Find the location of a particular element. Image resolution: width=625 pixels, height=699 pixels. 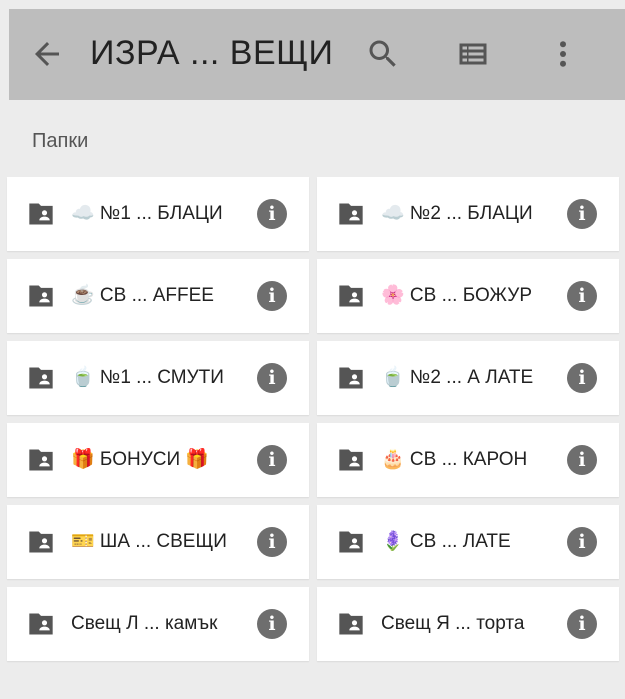

folder-label: 🍵 №1 ... СМУТИ is located at coordinates (147, 377).